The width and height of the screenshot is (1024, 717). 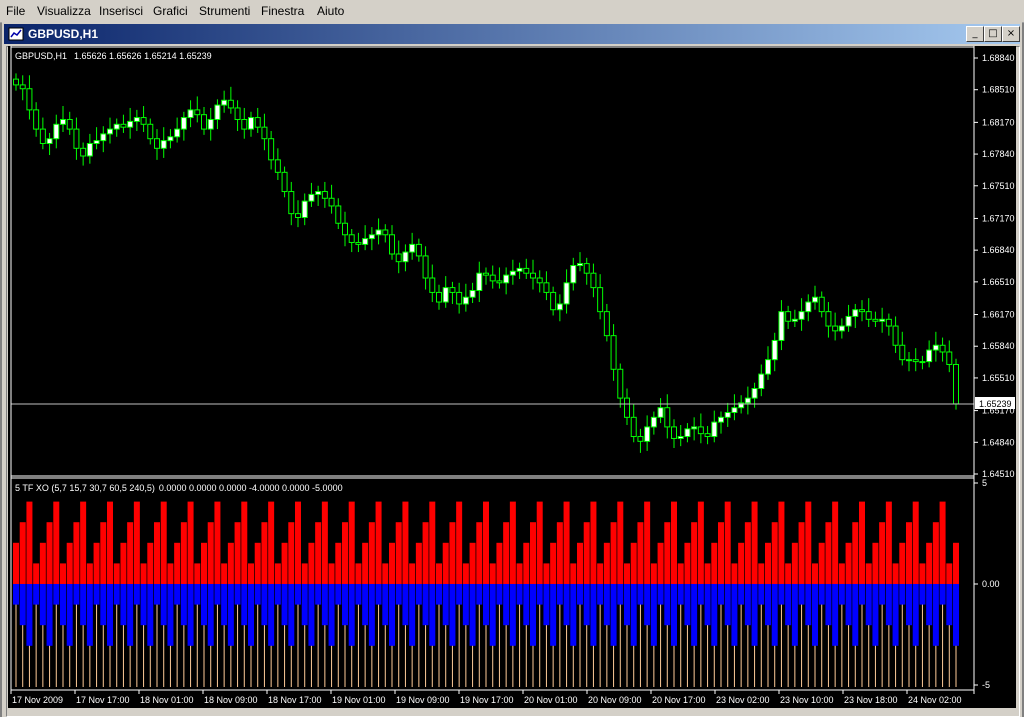 What do you see at coordinates (998, 154) in the screenshot?
I see `price-tick-label: 1.67840` at bounding box center [998, 154].